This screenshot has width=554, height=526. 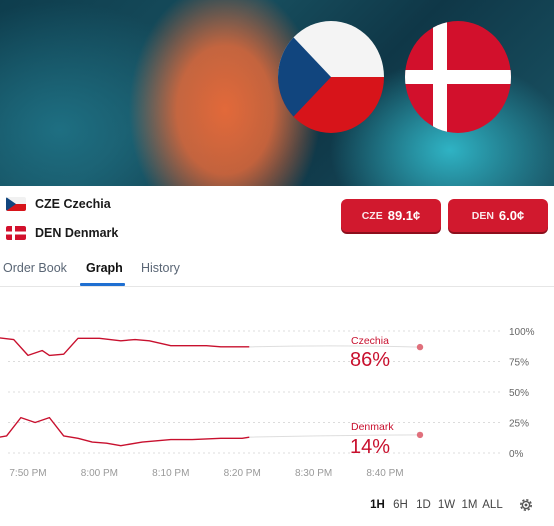 What do you see at coordinates (242, 473) in the screenshot?
I see `x-tick-label: 8:20 PM` at bounding box center [242, 473].